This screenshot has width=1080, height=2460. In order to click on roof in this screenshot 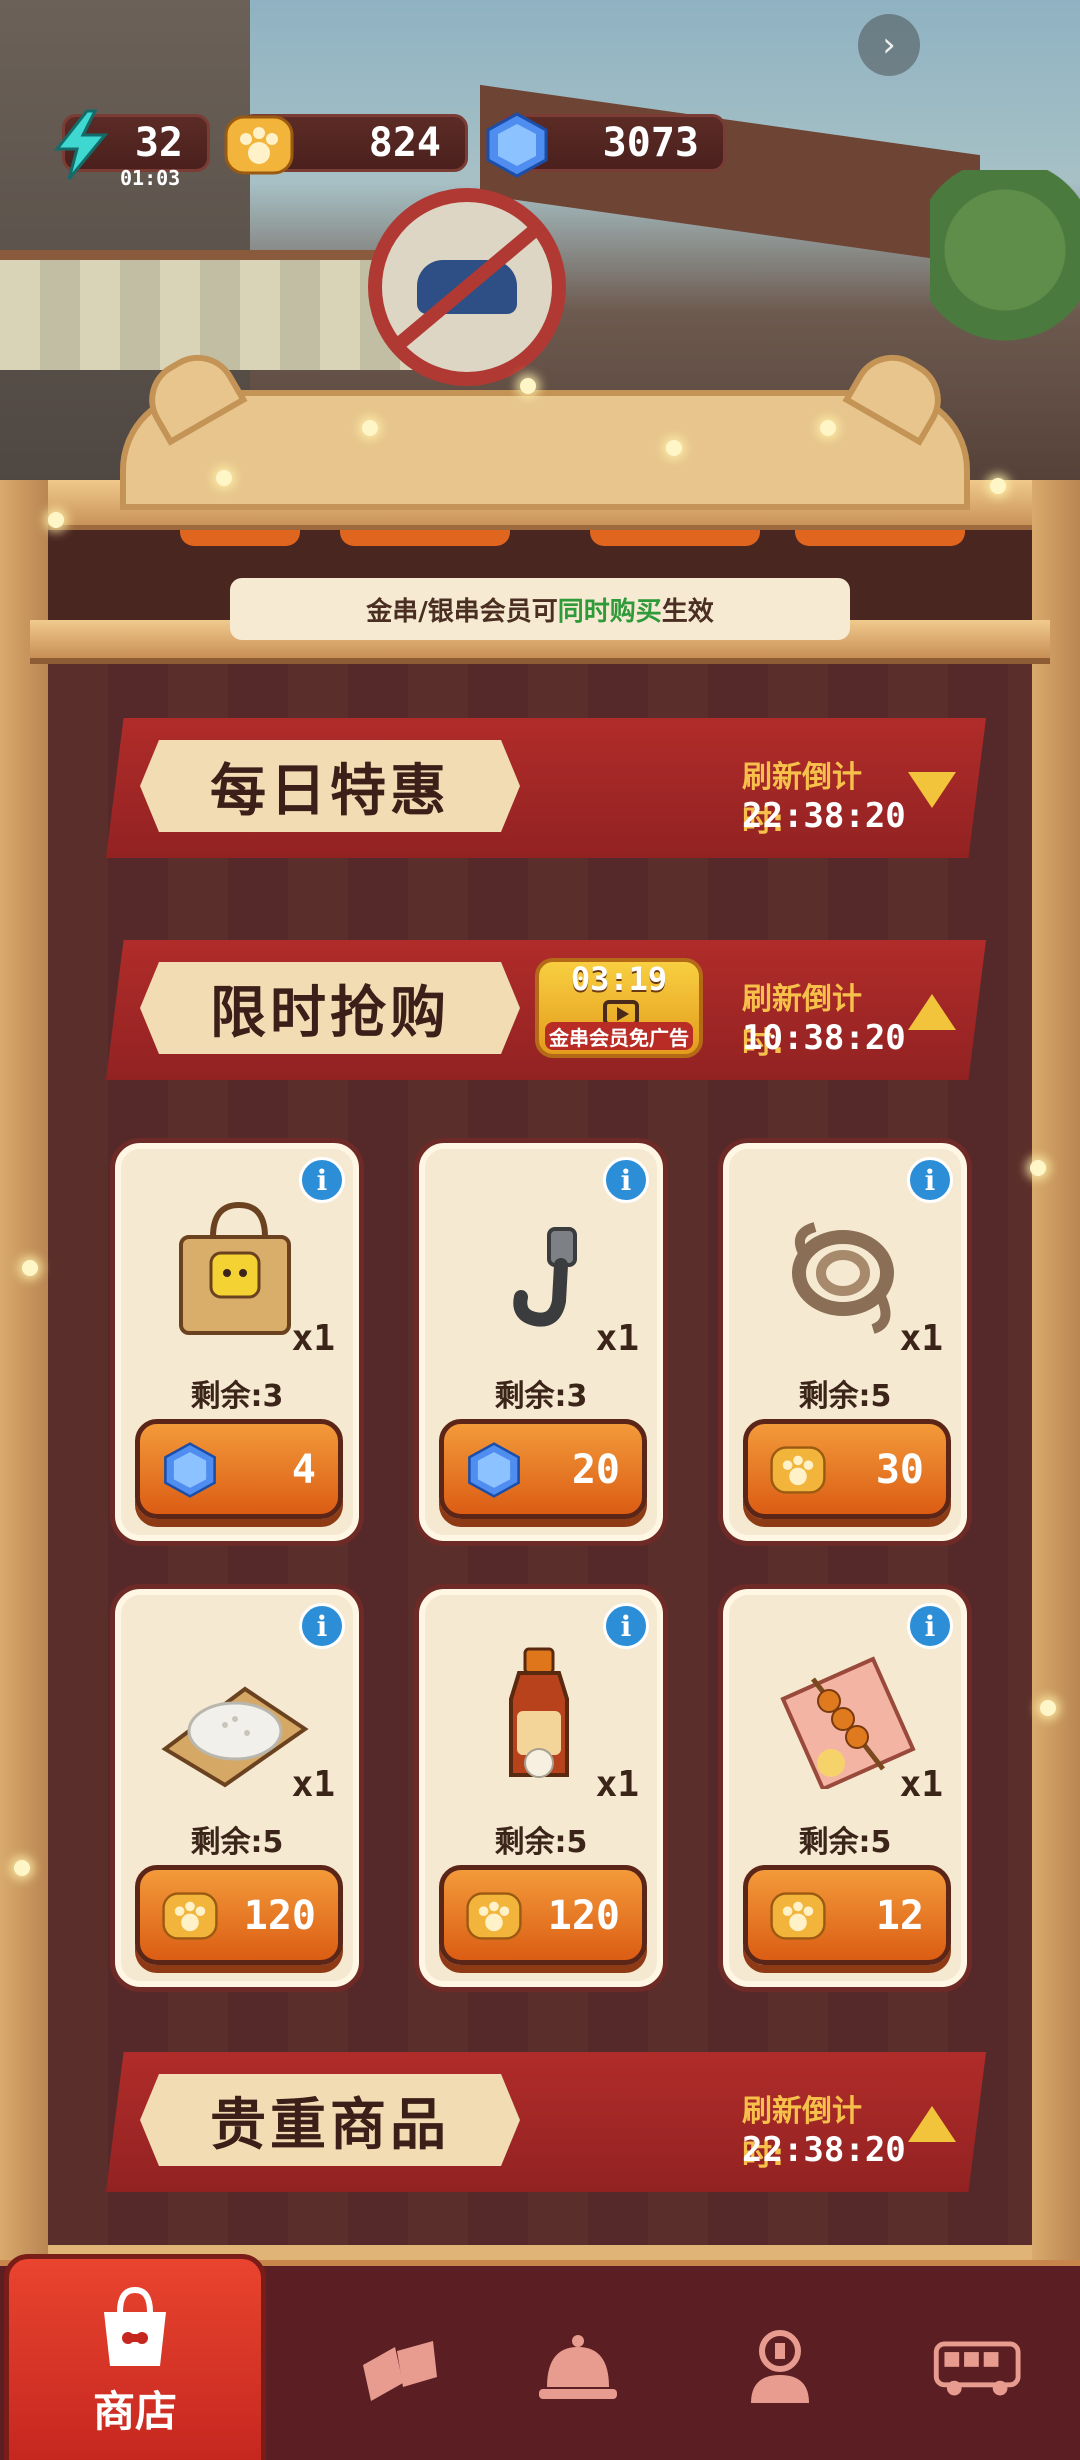, I will do `click(730, 175)`.